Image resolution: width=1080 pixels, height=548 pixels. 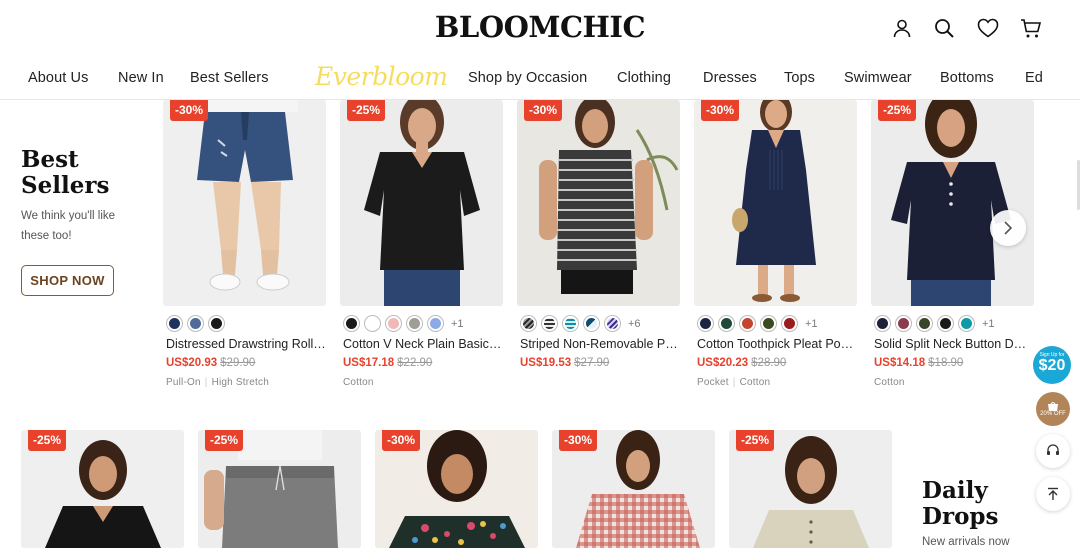 I want to click on more-colors: +6, so click(x=634, y=324).